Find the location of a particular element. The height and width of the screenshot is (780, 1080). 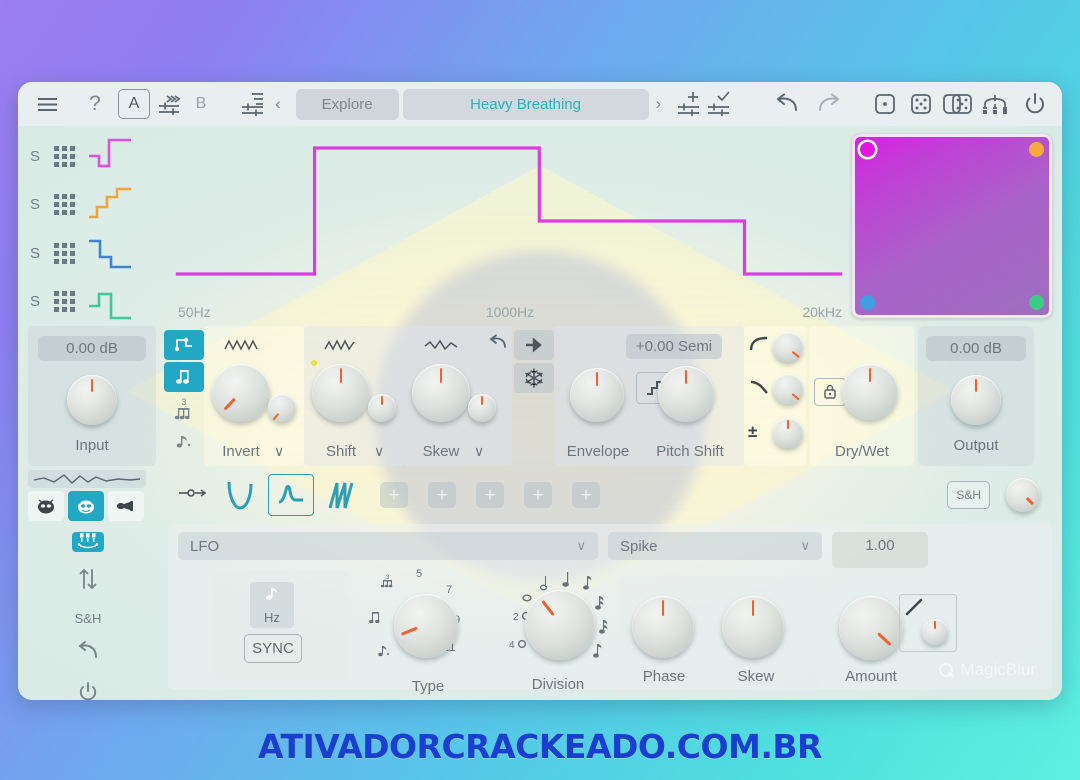

modulation-routing-icon is located at coordinates (995, 104).